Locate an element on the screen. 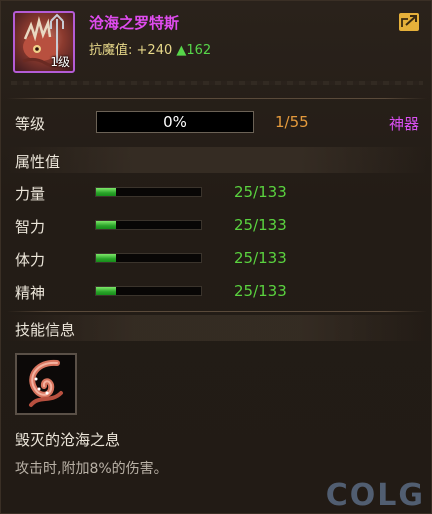 The height and width of the screenshot is (514, 432). share-button is located at coordinates (409, 22).